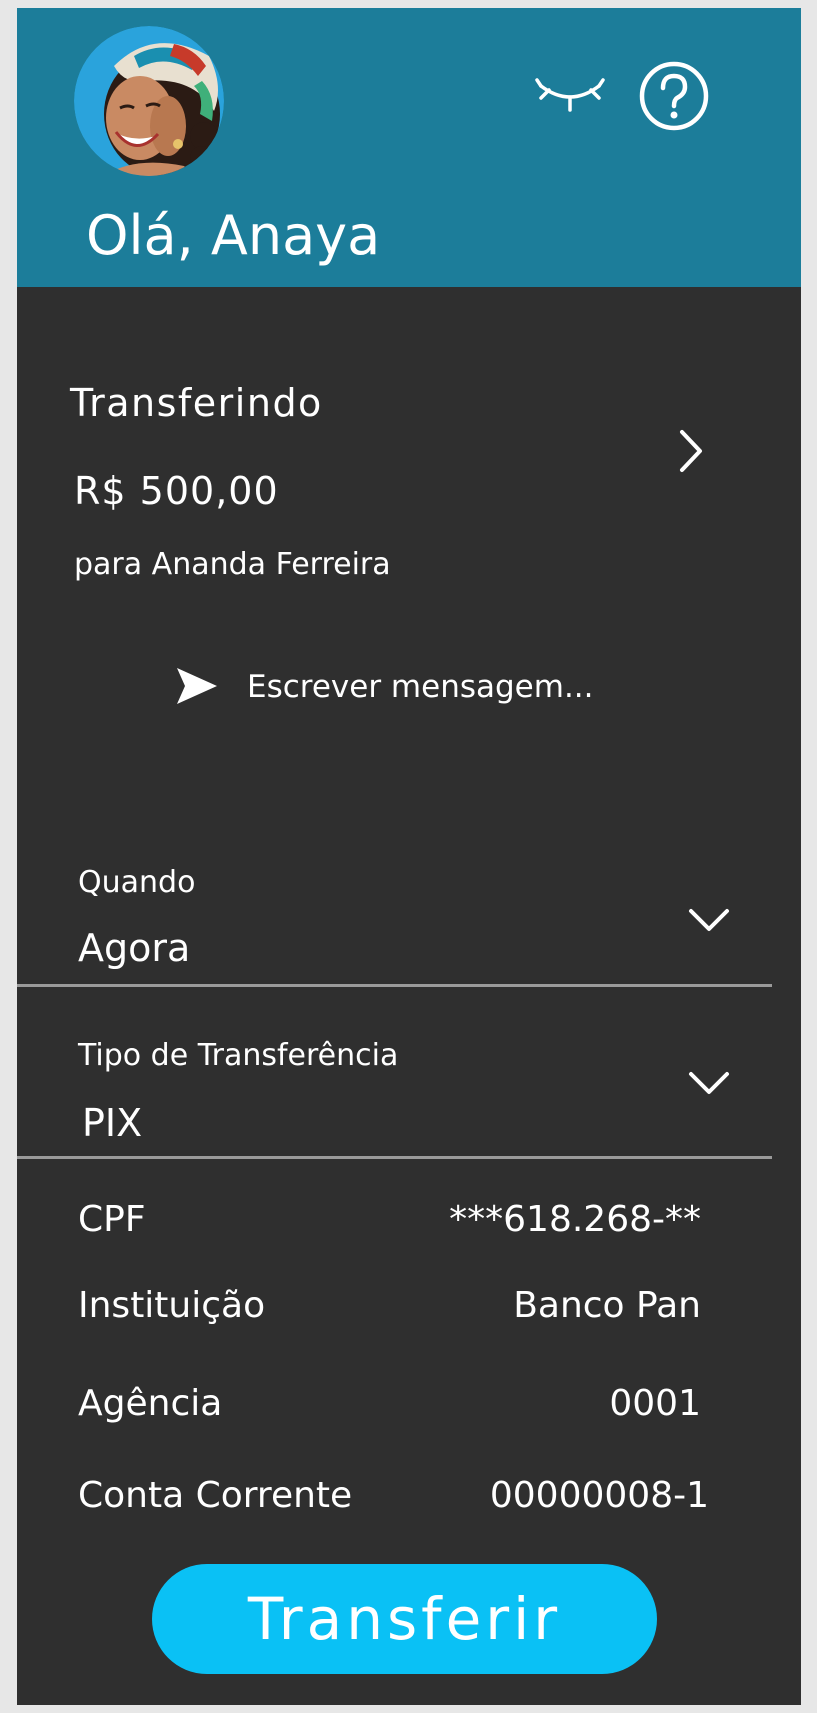 This screenshot has width=817, height=1713. What do you see at coordinates (112, 1219) in the screenshot?
I see `cpf-label: CPF` at bounding box center [112, 1219].